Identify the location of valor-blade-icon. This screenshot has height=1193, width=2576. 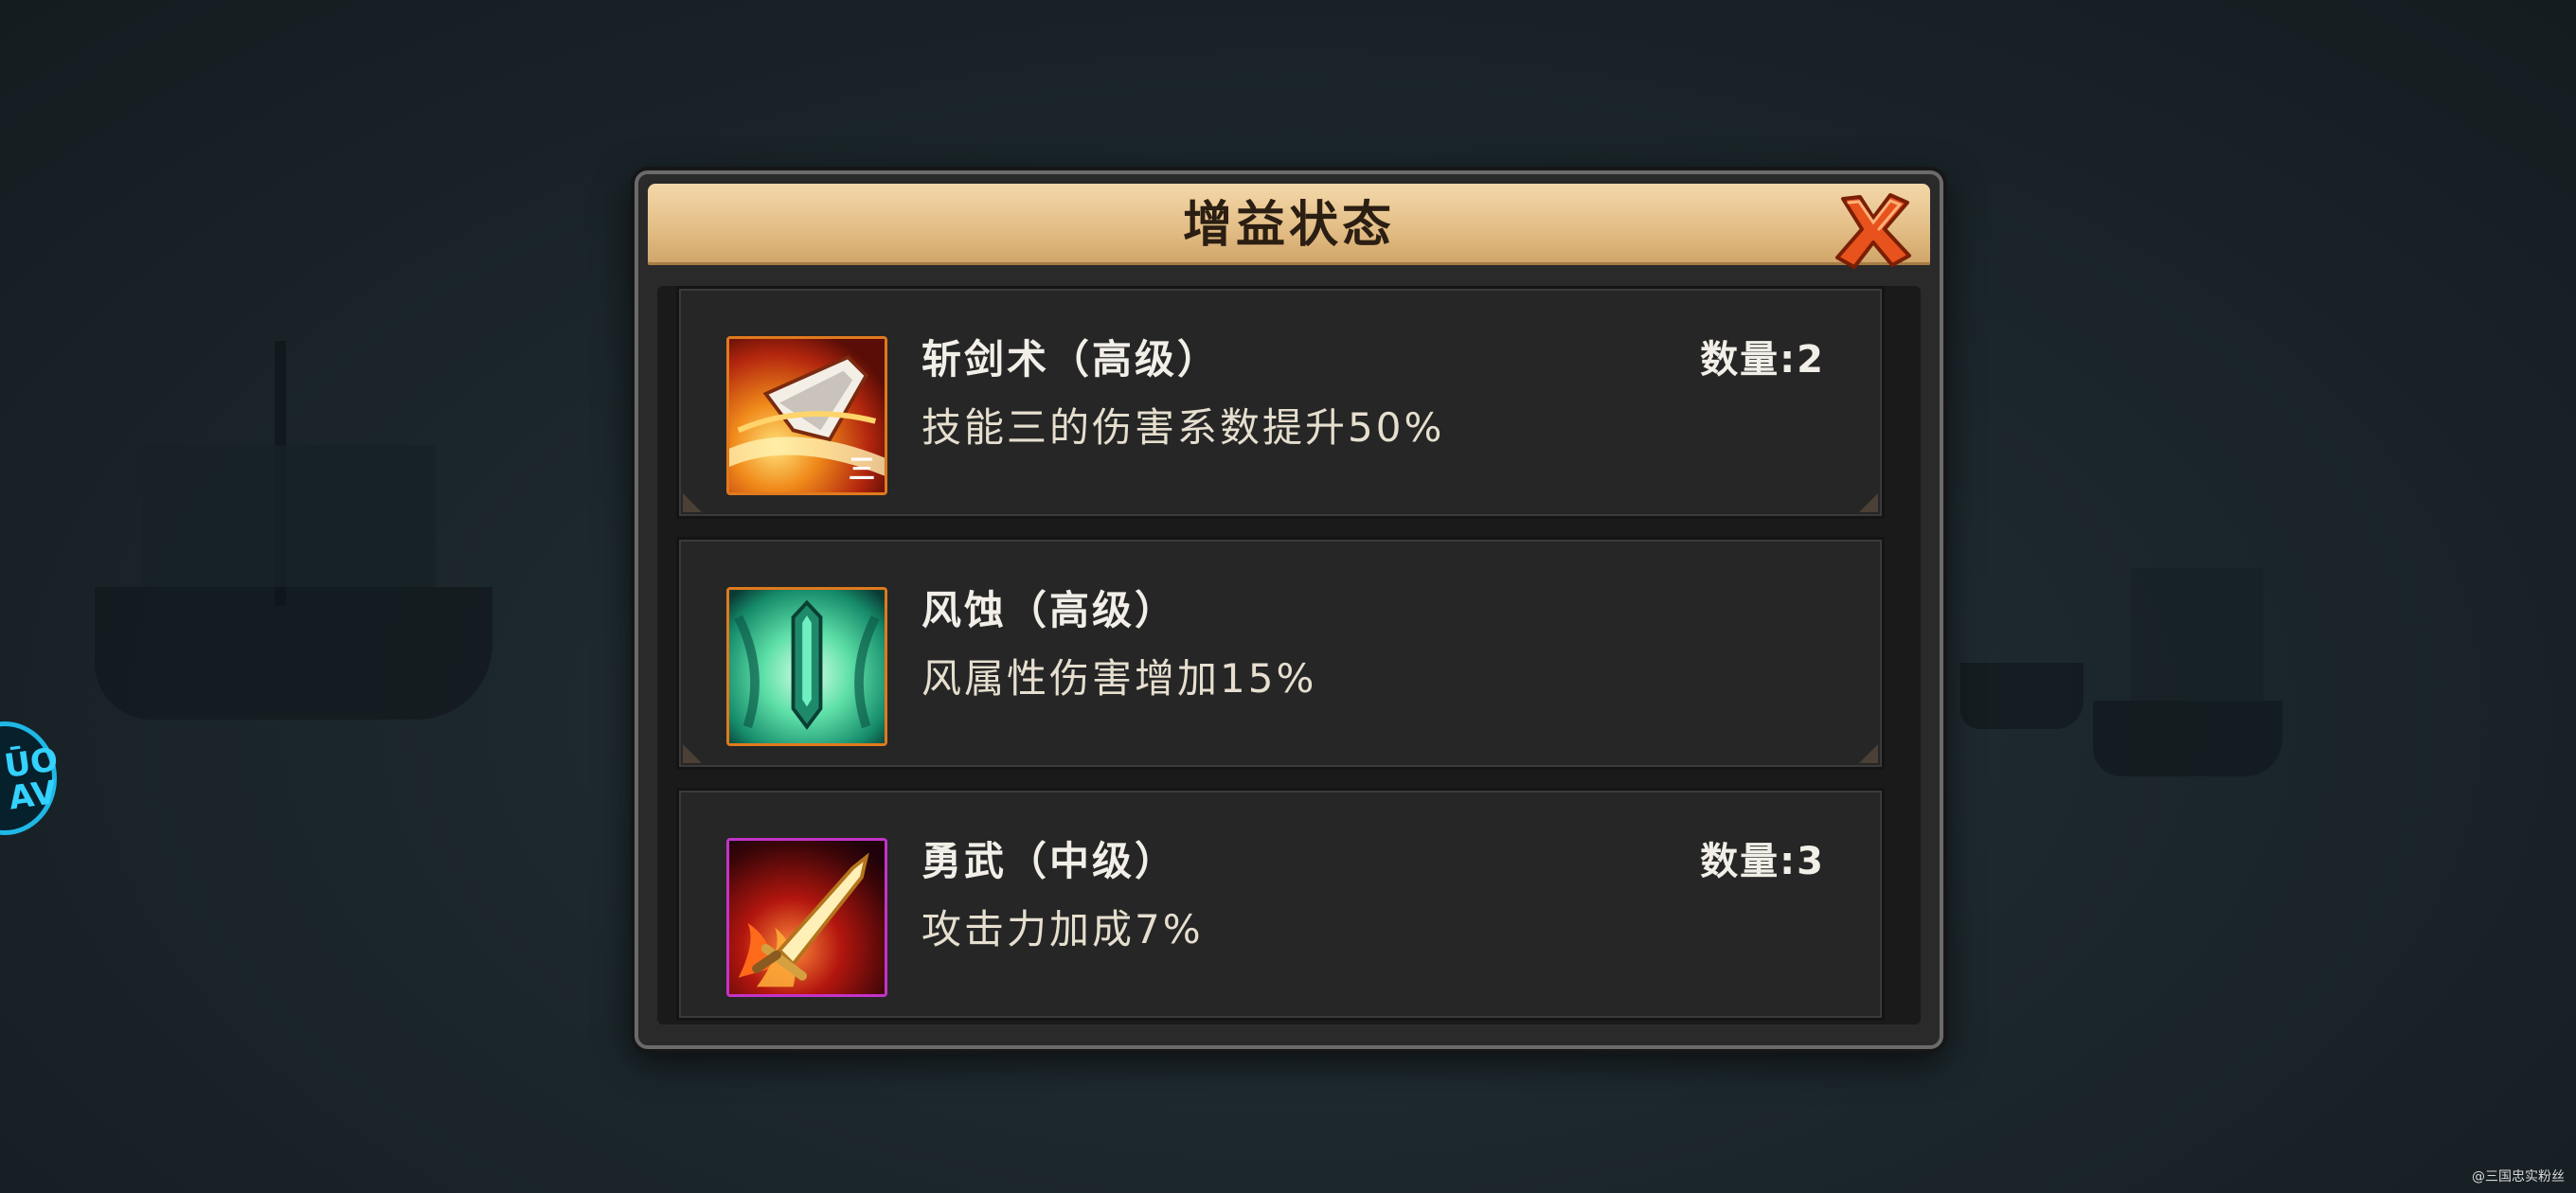
(806, 917).